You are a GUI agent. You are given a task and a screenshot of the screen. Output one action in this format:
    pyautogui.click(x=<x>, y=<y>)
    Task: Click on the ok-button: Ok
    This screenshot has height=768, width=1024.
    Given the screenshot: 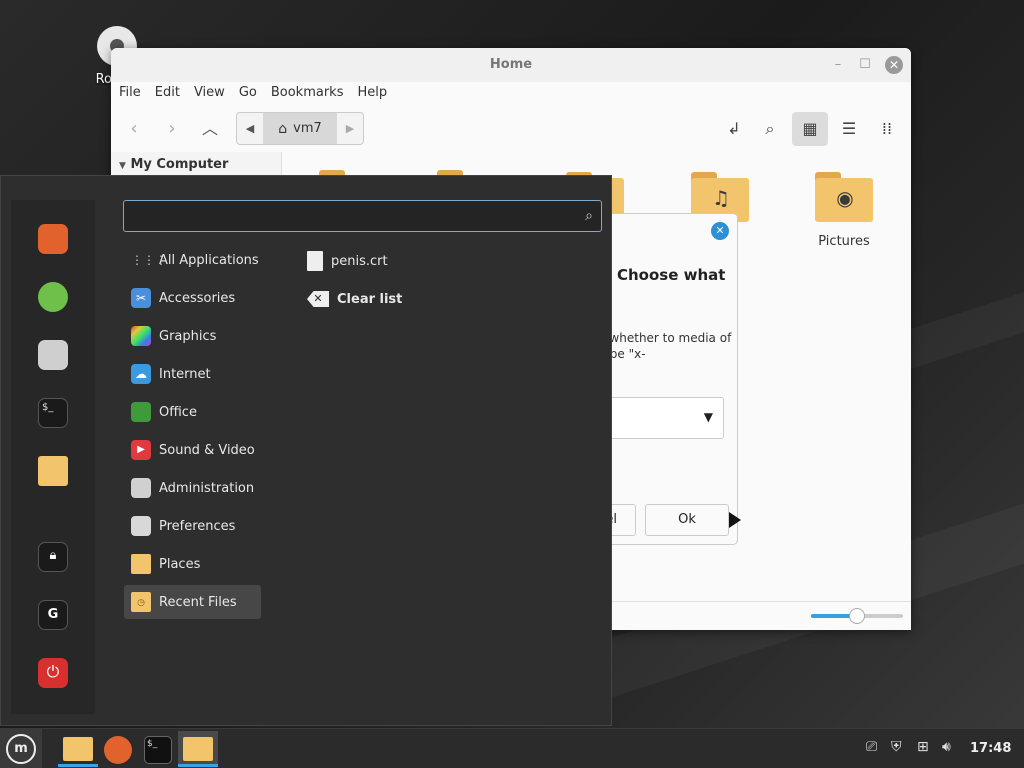 What is the action you would take?
    pyautogui.click(x=687, y=520)
    